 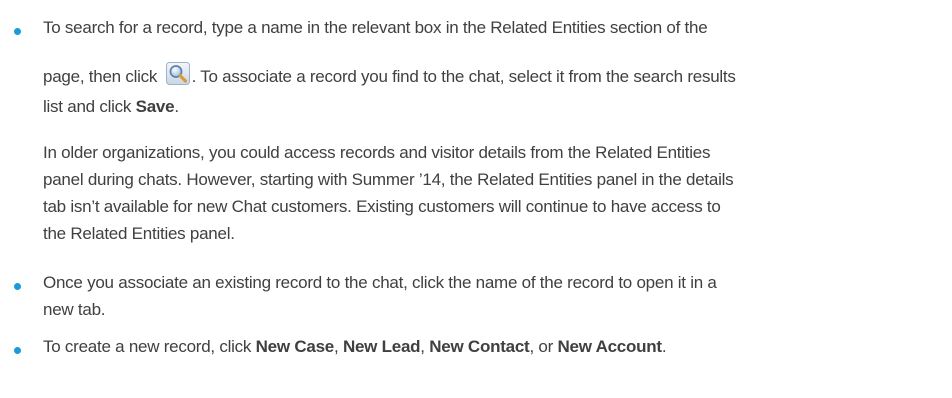 What do you see at coordinates (89, 106) in the screenshot?
I see `search-line-3-prefix: list and click` at bounding box center [89, 106].